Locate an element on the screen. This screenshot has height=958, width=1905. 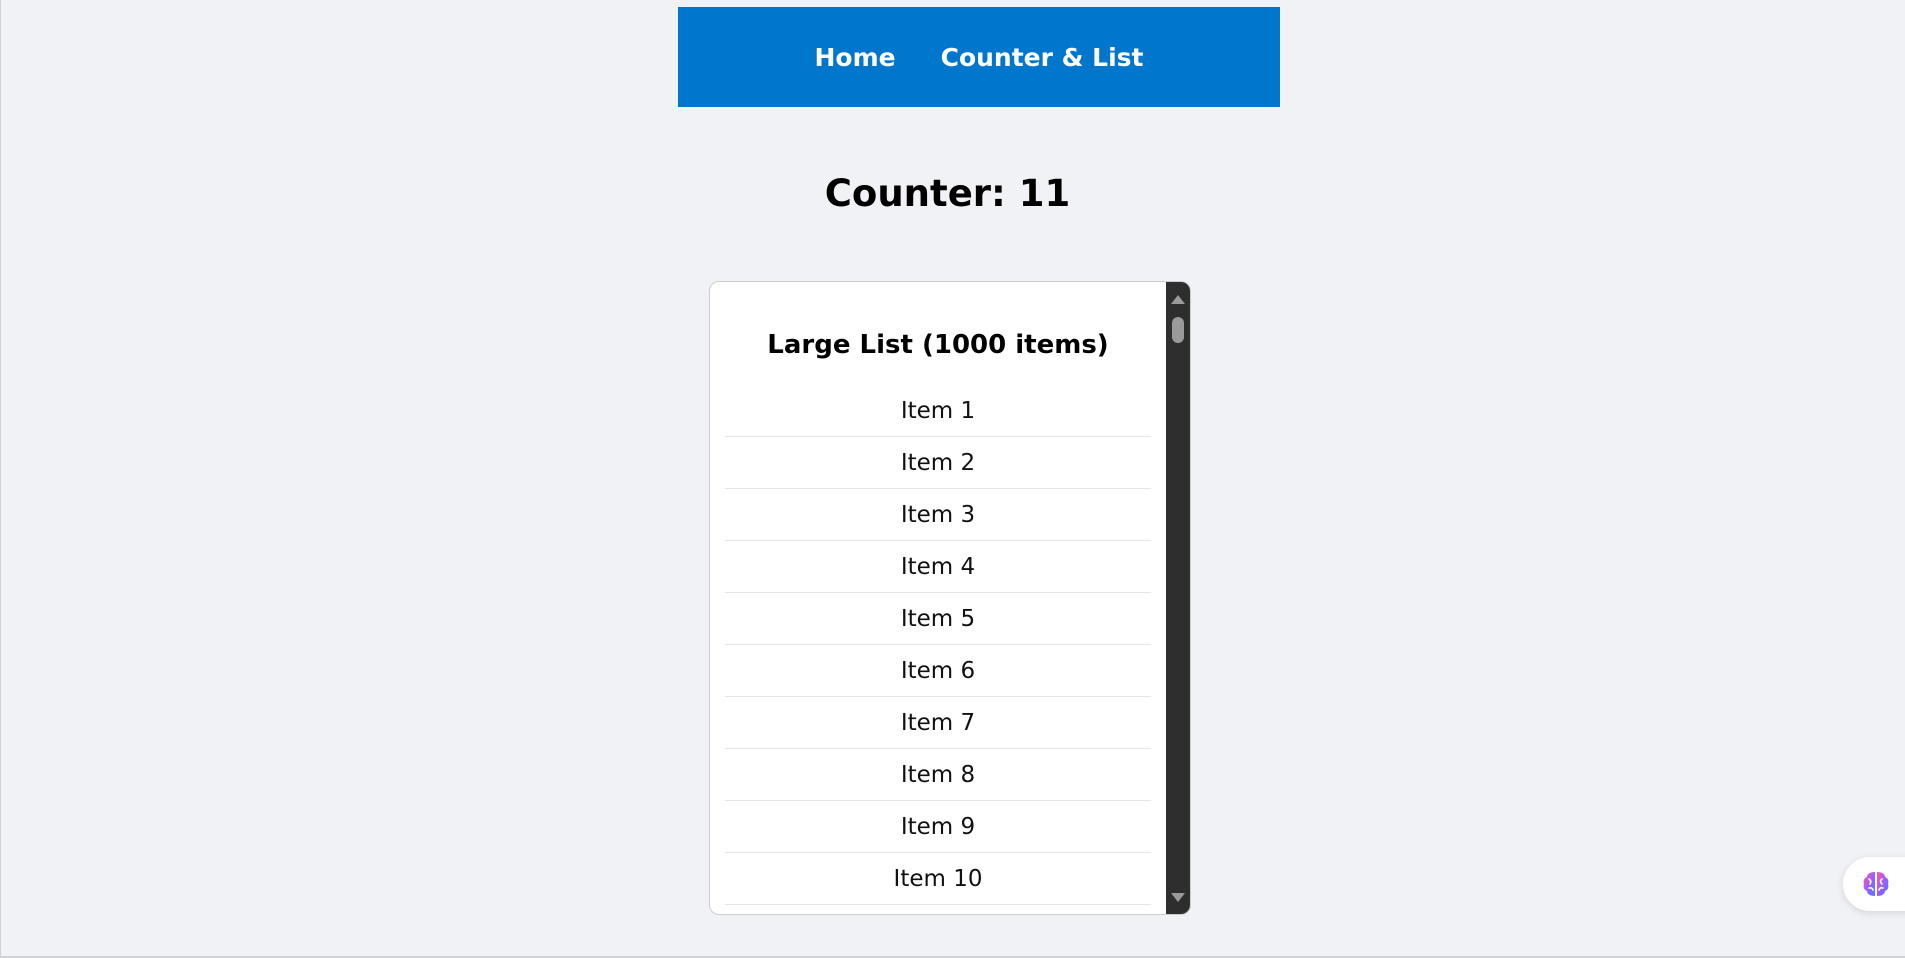
list-item: Item 10 is located at coordinates (938, 879).